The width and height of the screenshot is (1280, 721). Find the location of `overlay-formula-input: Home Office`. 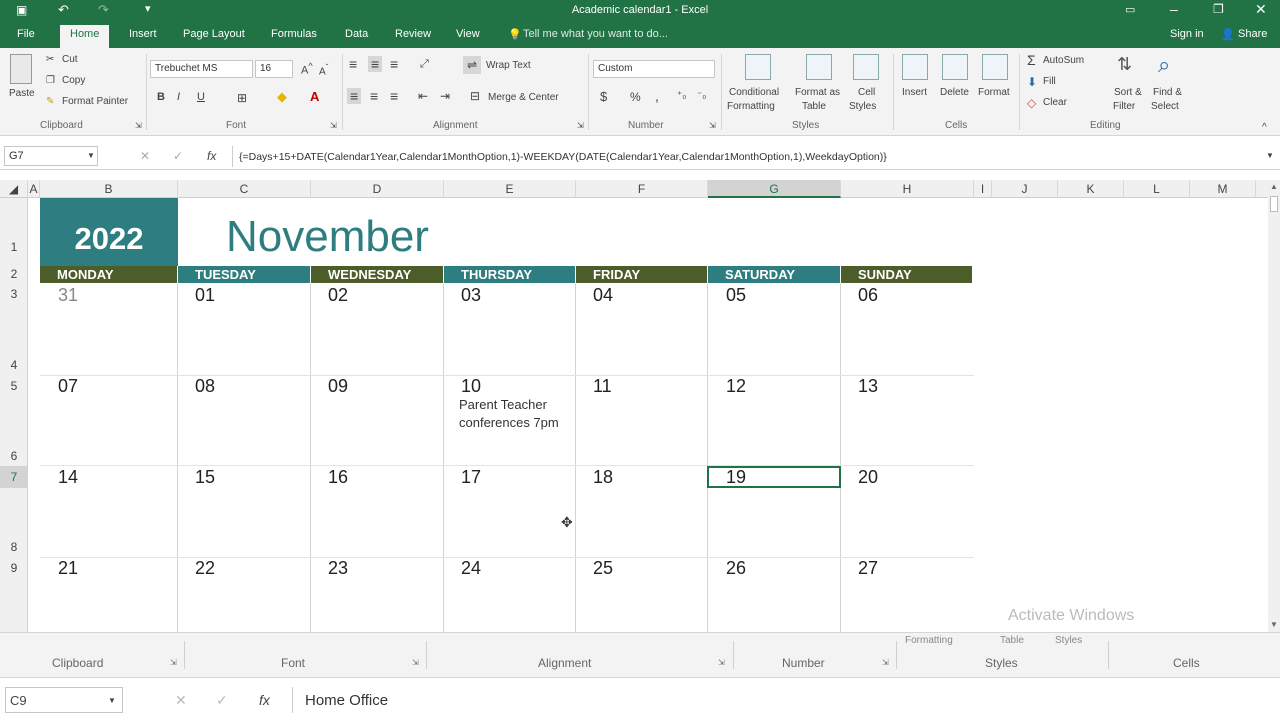

overlay-formula-input: Home Office is located at coordinates (346, 700).